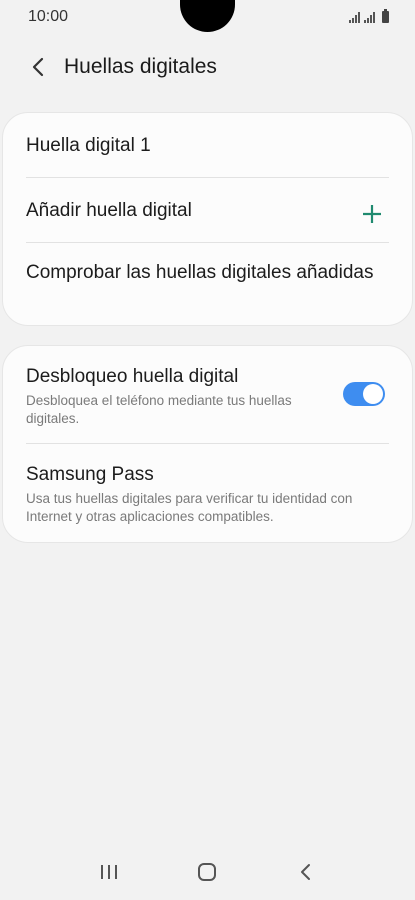 This screenshot has width=415, height=900. What do you see at coordinates (140, 66) in the screenshot?
I see `page-title: Huellas digitales` at bounding box center [140, 66].